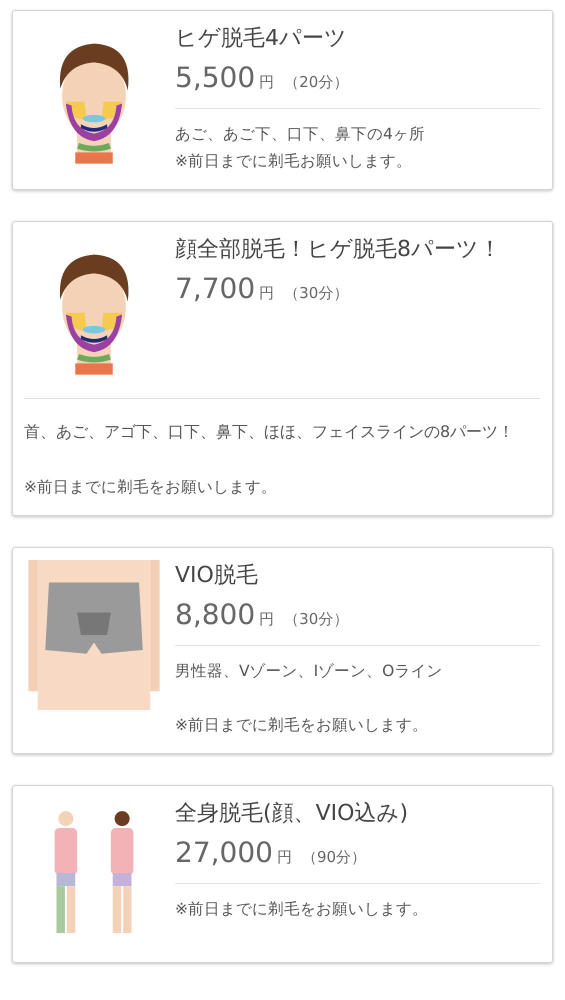 This screenshot has height=1000, width=565. Describe the element at coordinates (294, 161) in the screenshot. I see `note-text: ※前日までに剃毛お願いします。` at that location.